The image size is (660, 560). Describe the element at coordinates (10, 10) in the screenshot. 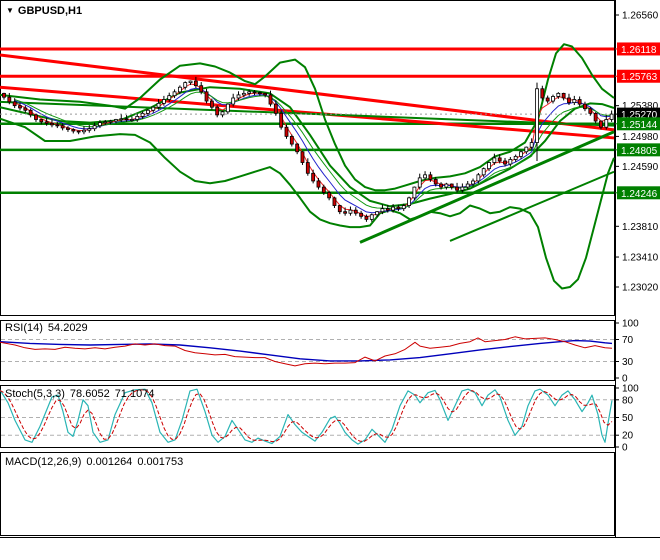

I see `chevron-down-icon: ▼` at that location.